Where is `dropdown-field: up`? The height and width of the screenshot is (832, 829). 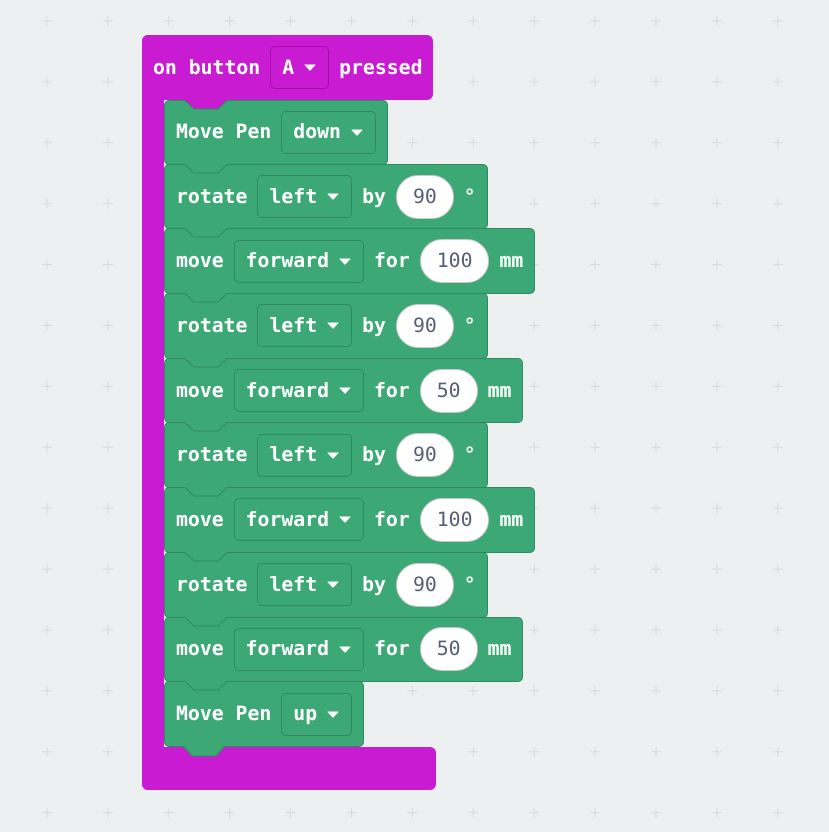
dropdown-field: up is located at coordinates (316, 714).